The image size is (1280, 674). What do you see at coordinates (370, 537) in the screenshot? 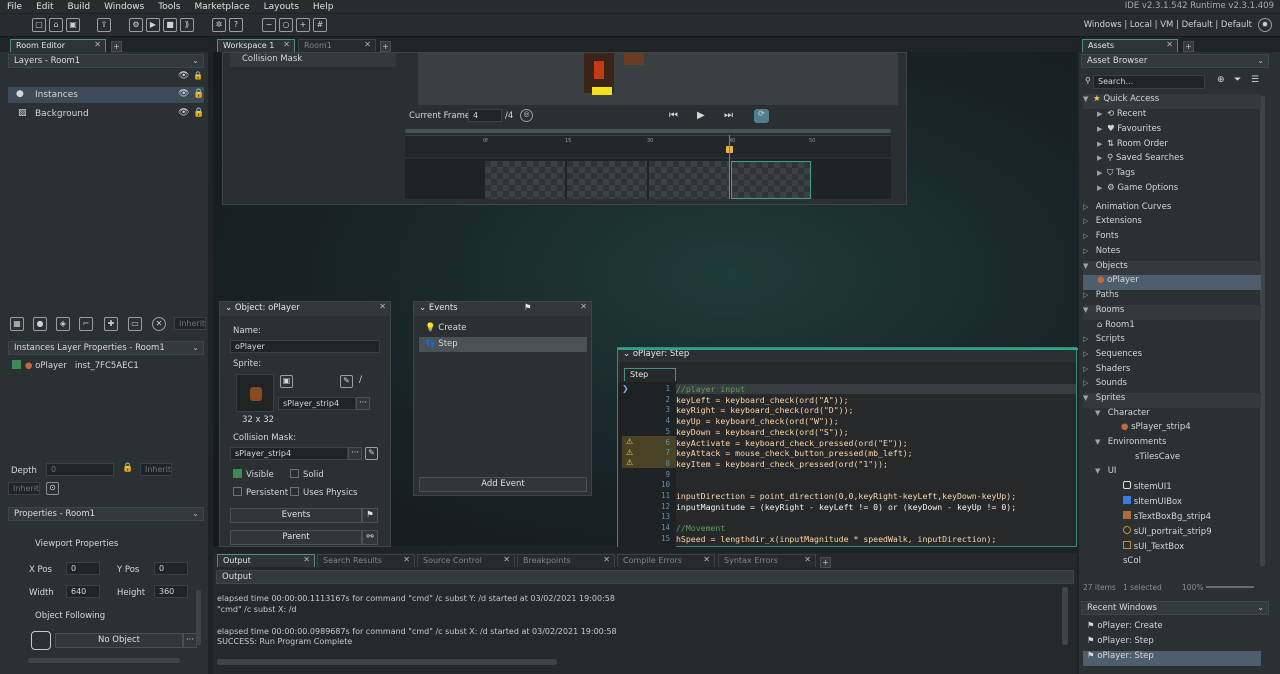
I see `parent-hierarchy-icon: ⚯` at bounding box center [370, 537].